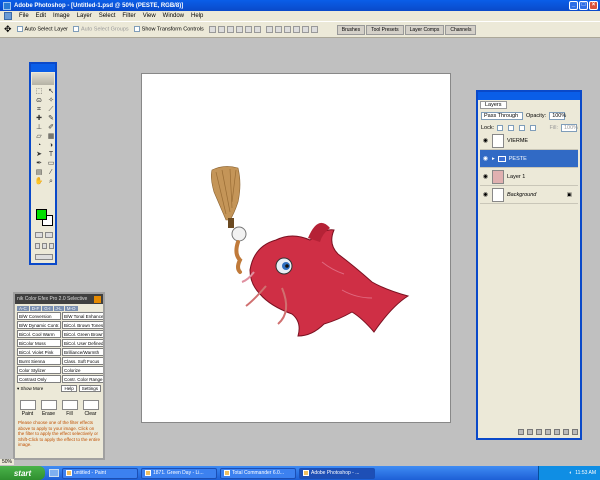 This screenshot has width=600, height=480. I want to click on clear-button: Clear, so click(90, 408).